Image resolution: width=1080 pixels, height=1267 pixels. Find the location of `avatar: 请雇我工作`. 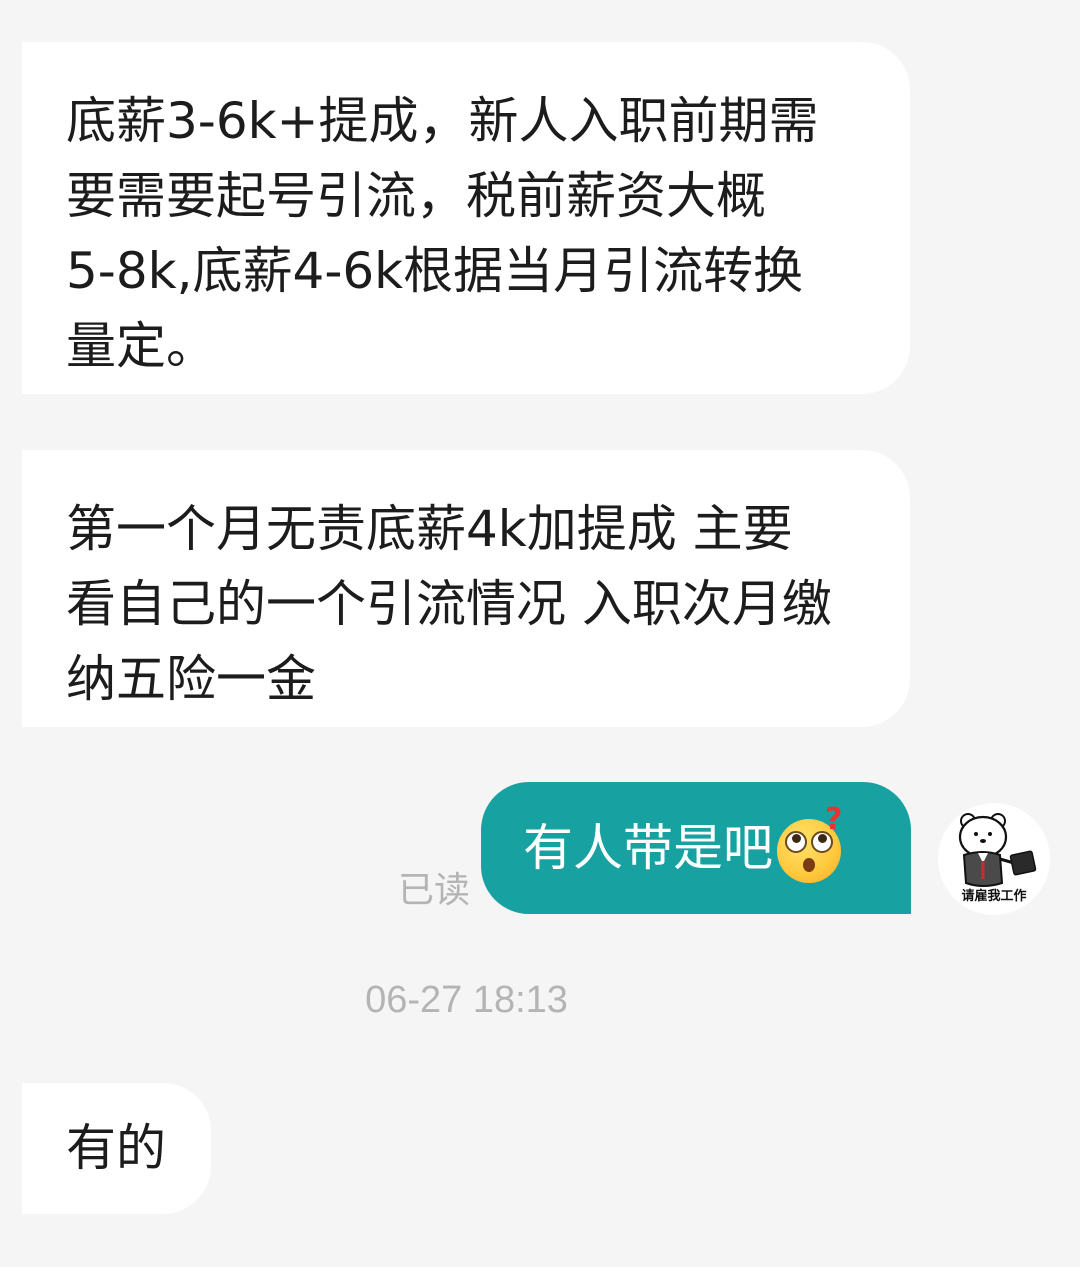

avatar: 请雇我工作 is located at coordinates (994, 859).